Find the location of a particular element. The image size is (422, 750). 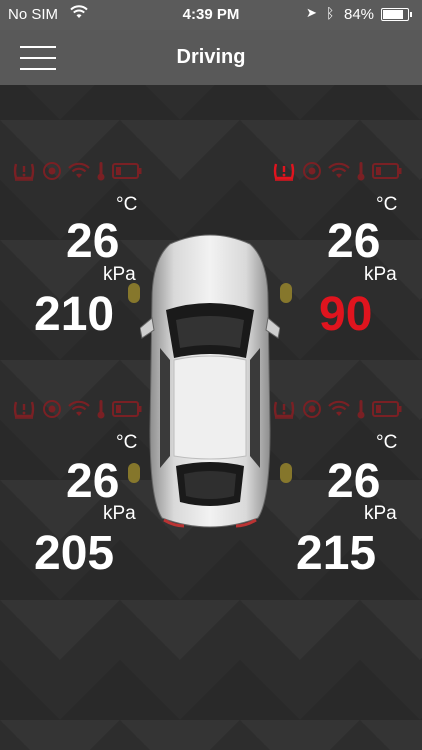

temperature-value-rear-left: 26 is located at coordinates (93, 481).